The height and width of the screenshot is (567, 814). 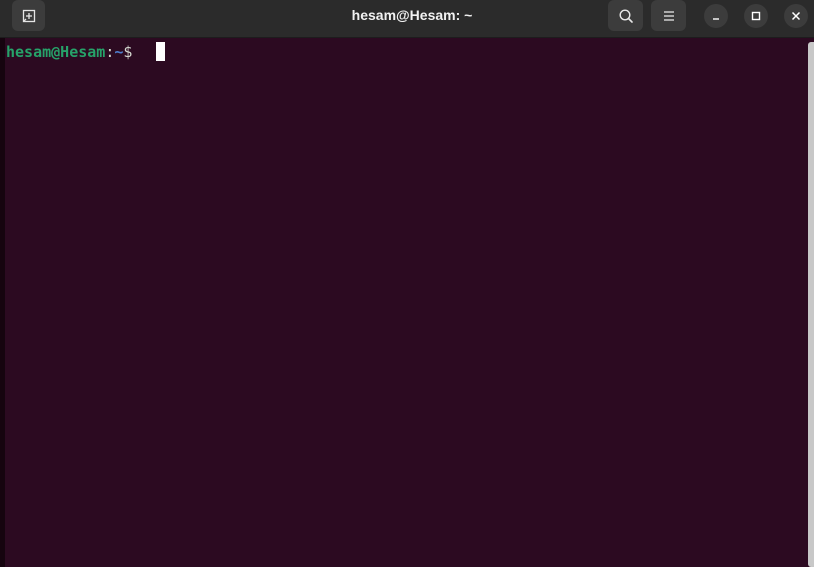 I want to click on maximize-icon, so click(x=756, y=16).